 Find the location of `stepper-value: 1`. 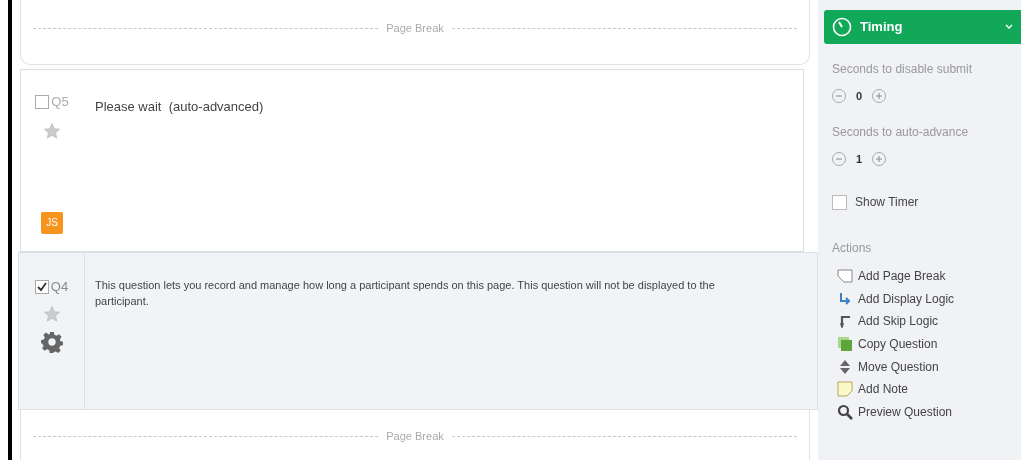

stepper-value: 1 is located at coordinates (859, 159).